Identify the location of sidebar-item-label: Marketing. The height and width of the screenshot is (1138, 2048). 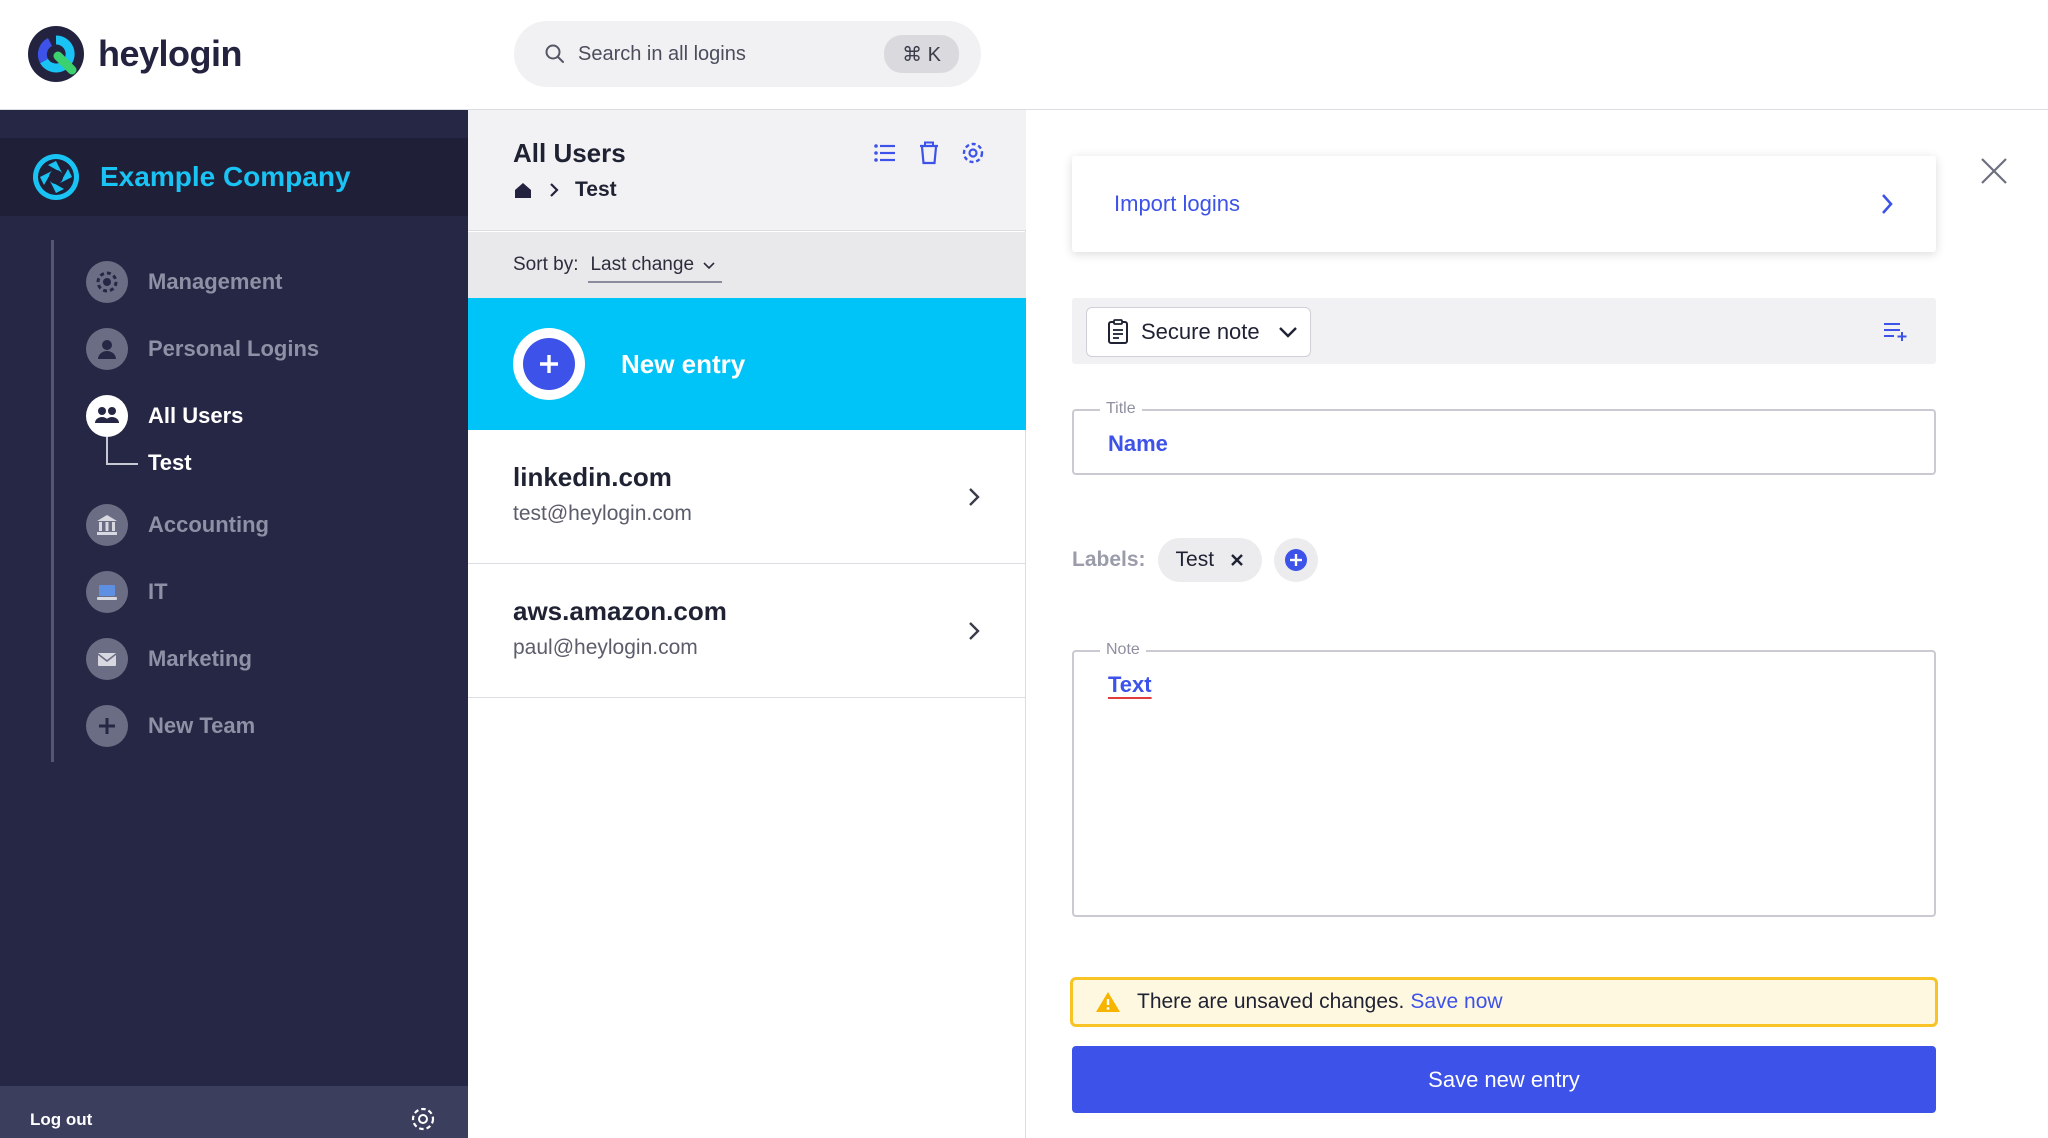
(200, 658).